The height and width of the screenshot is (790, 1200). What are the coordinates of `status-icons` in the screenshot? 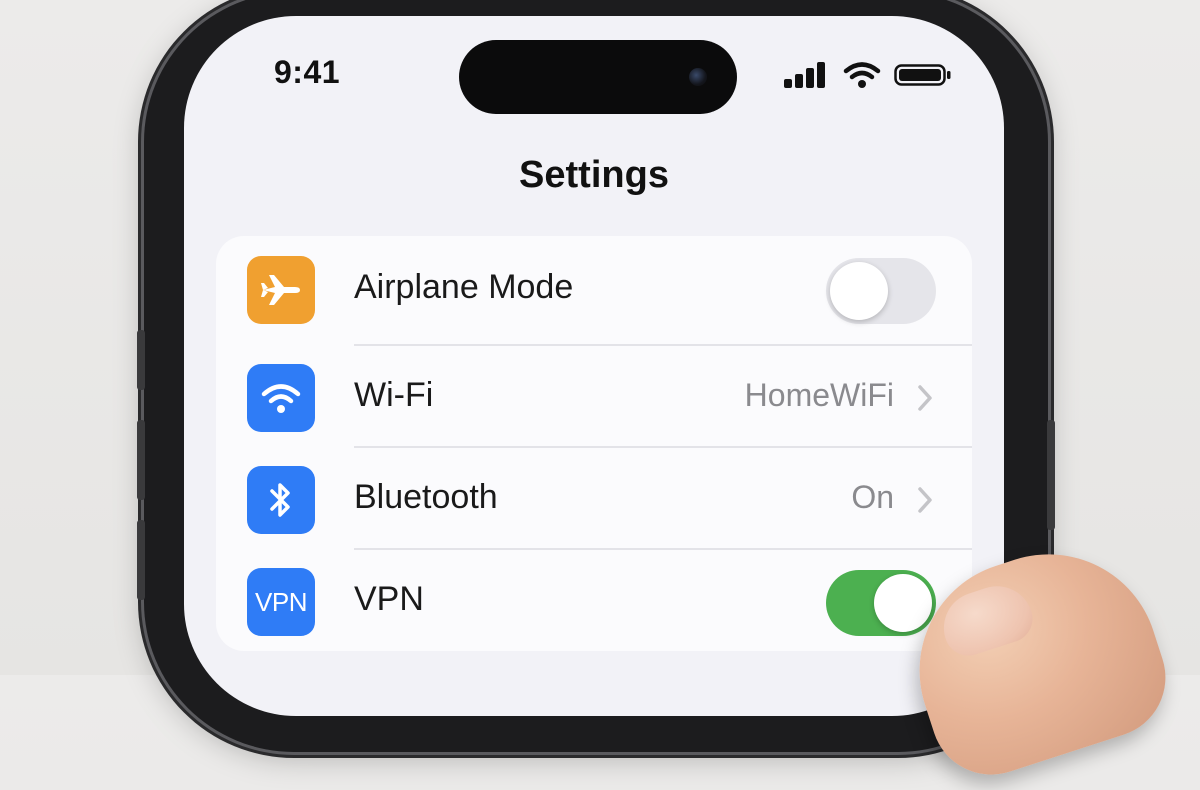 It's located at (870, 75).